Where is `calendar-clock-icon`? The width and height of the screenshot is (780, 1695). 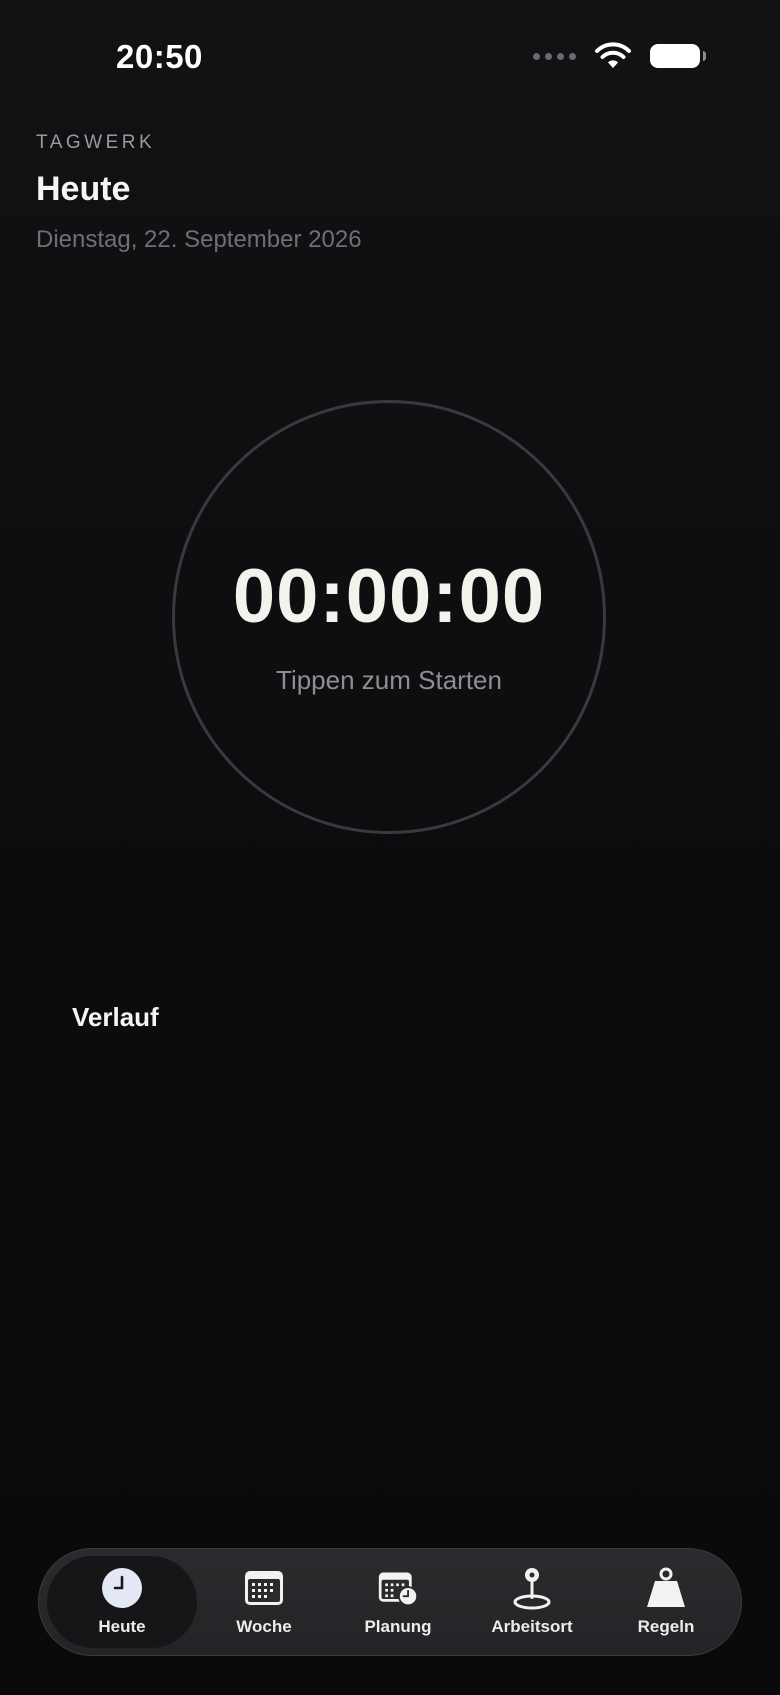 calendar-clock-icon is located at coordinates (398, 1588).